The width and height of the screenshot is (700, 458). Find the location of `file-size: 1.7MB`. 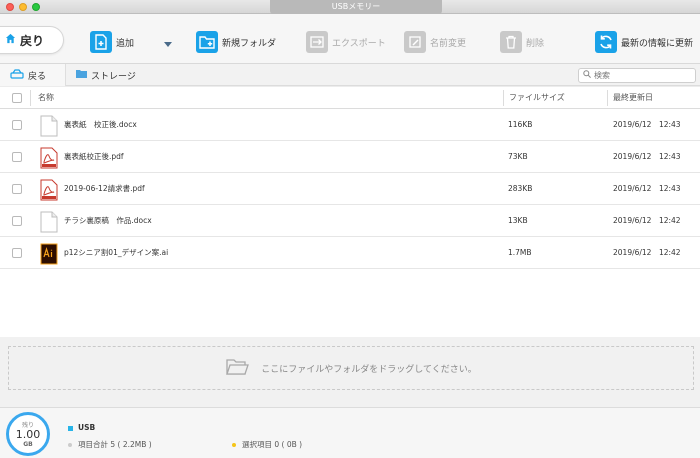

file-size: 1.7MB is located at coordinates (520, 252).